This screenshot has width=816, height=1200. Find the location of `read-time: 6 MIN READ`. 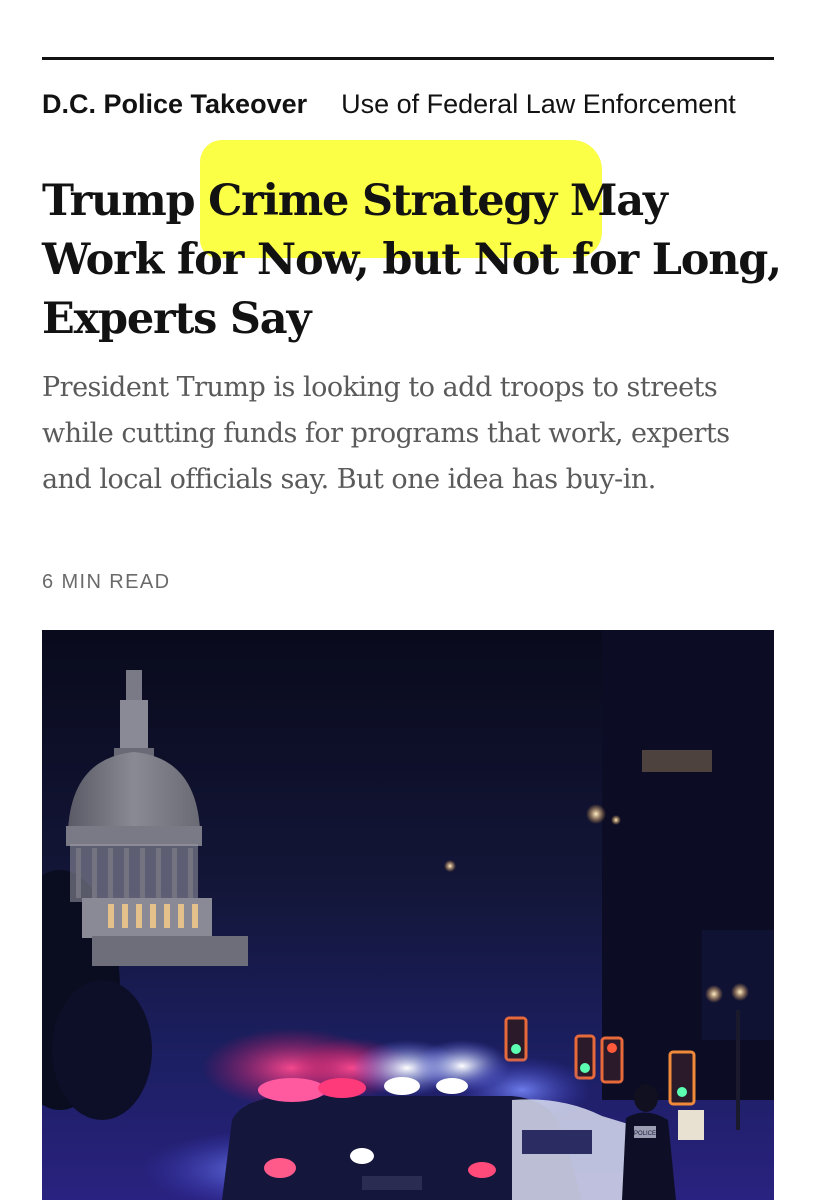

read-time: 6 MIN READ is located at coordinates (106, 582).